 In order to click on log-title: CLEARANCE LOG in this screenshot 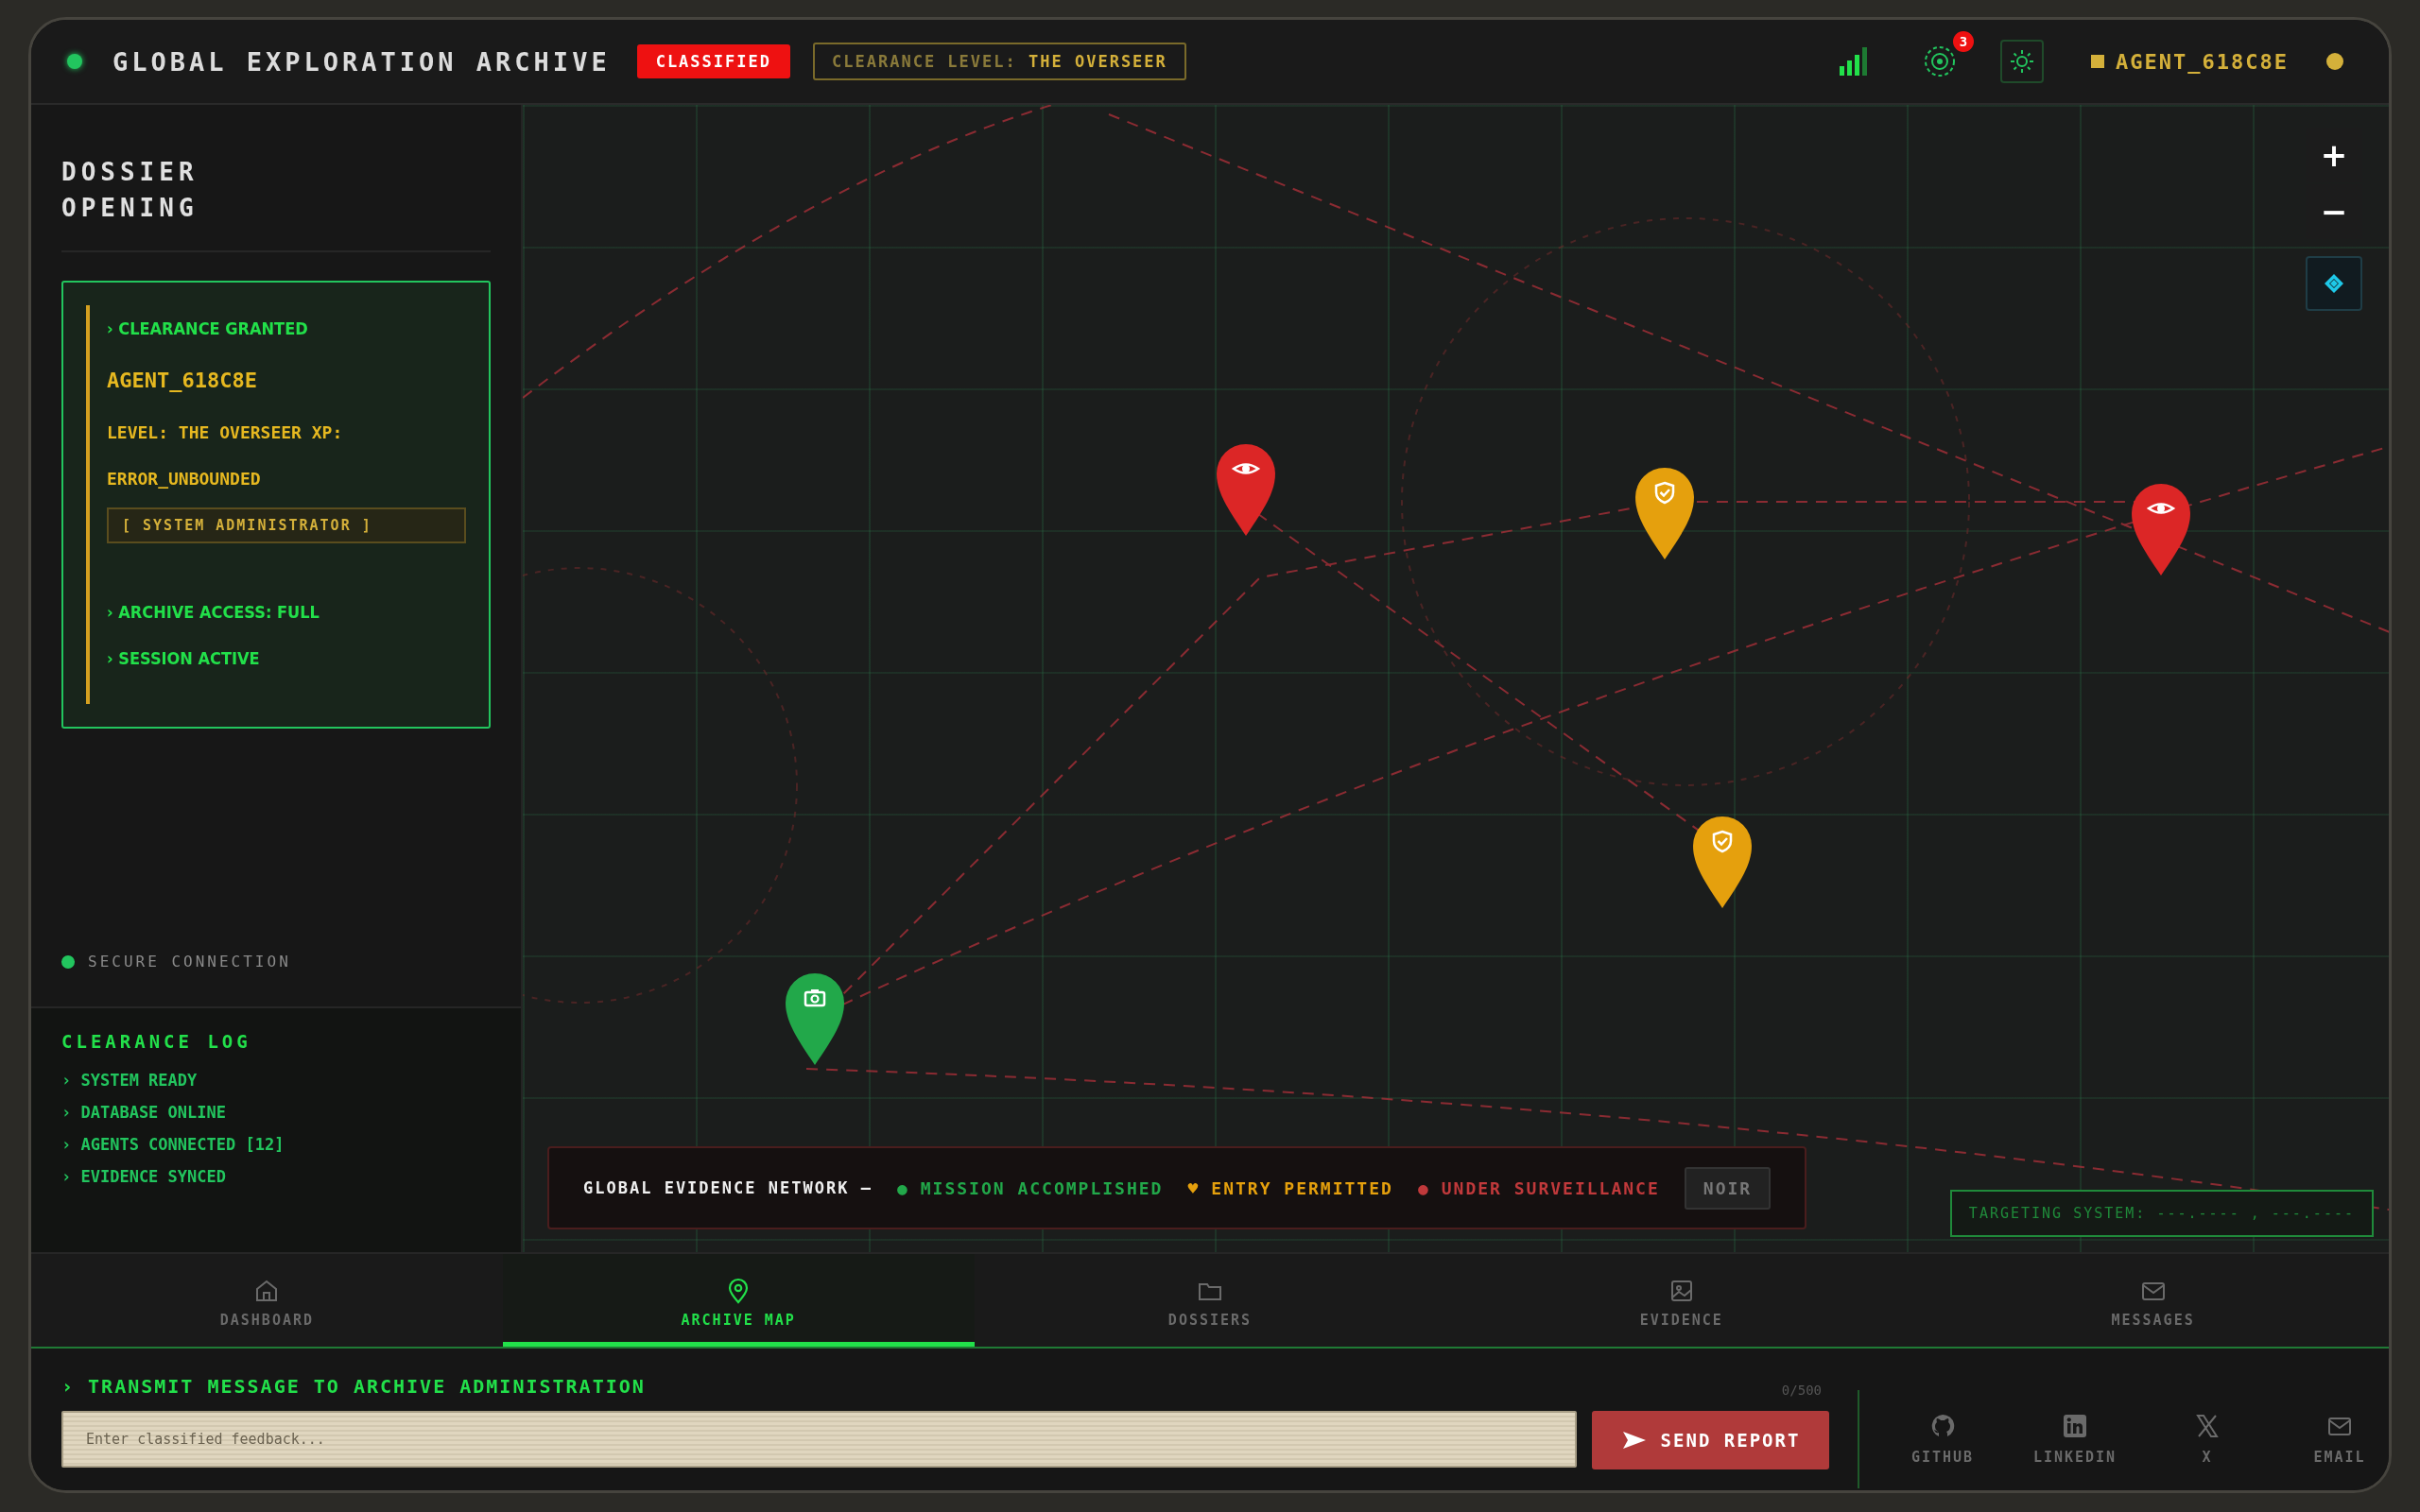, I will do `click(156, 1041)`.